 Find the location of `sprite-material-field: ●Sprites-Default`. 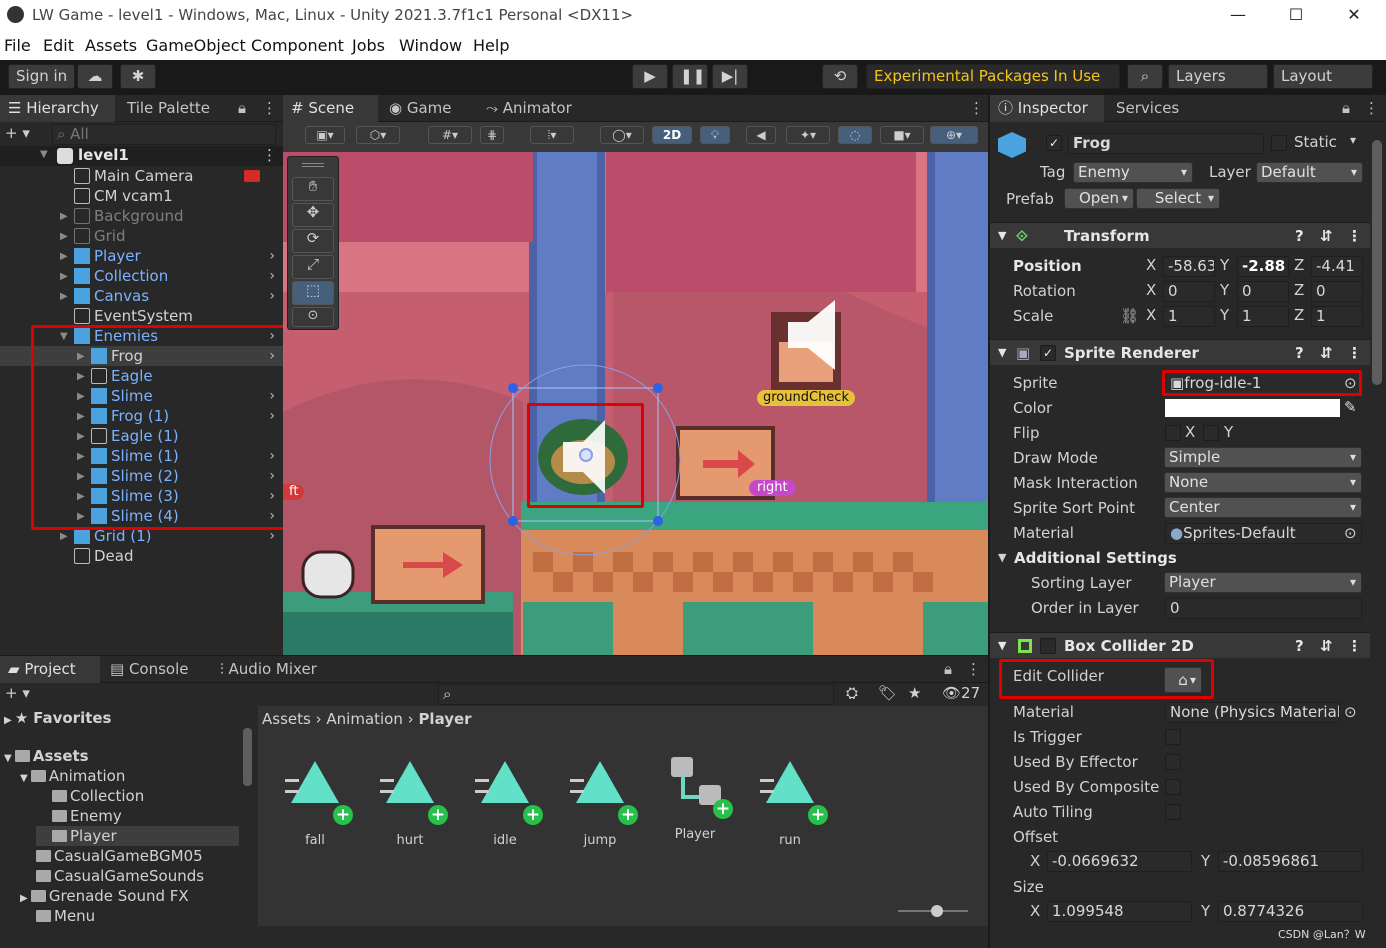

sprite-material-field: ●Sprites-Default is located at coordinates (1263, 533).